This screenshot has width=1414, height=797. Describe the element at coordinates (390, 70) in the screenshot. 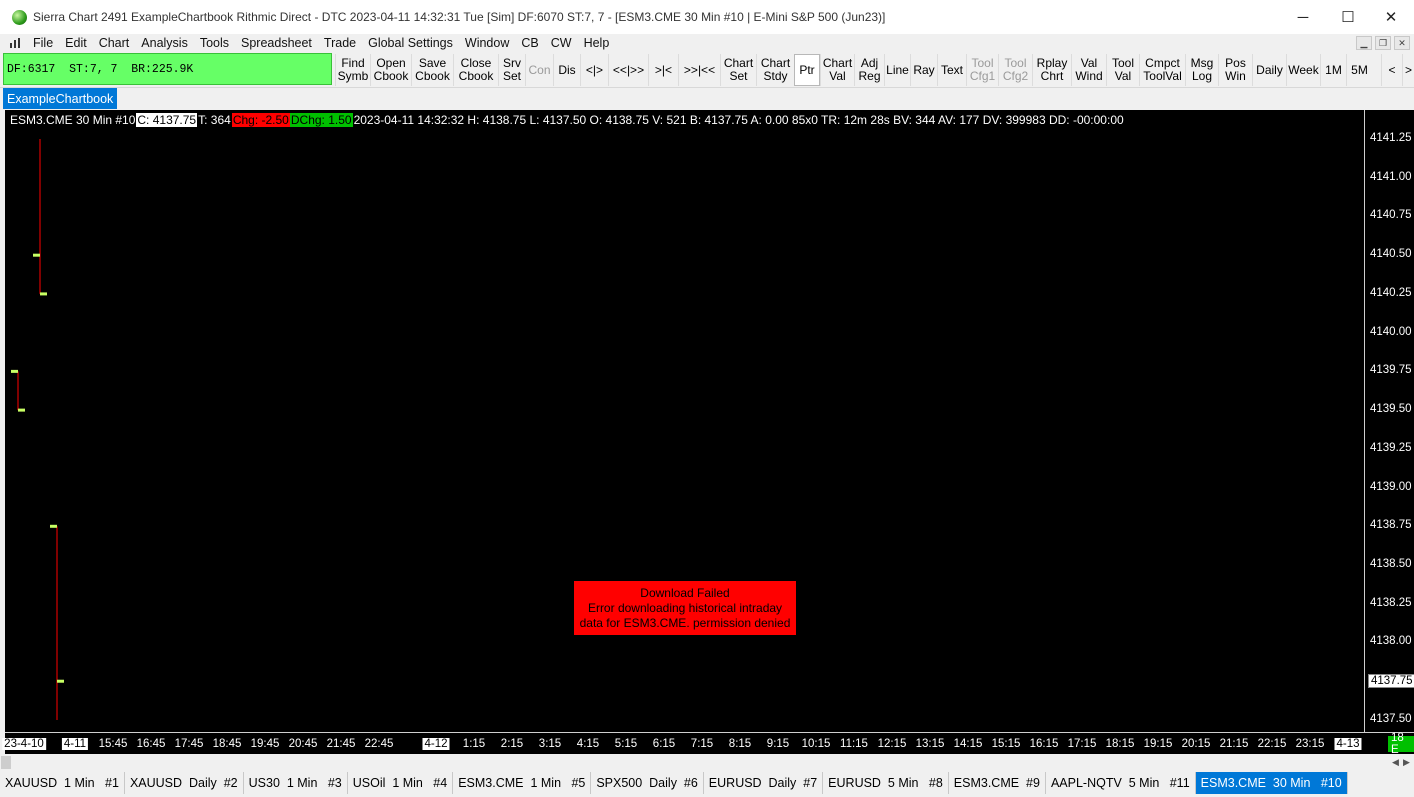

I see `toolbar-button-open-cbook: Open Cbook` at that location.